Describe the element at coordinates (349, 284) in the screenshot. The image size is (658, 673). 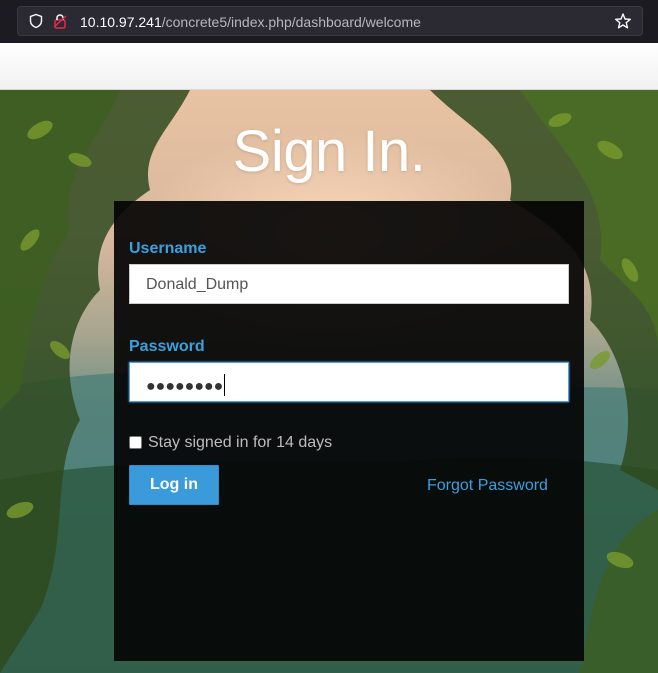
I see `username-input: Donald_Dump` at that location.